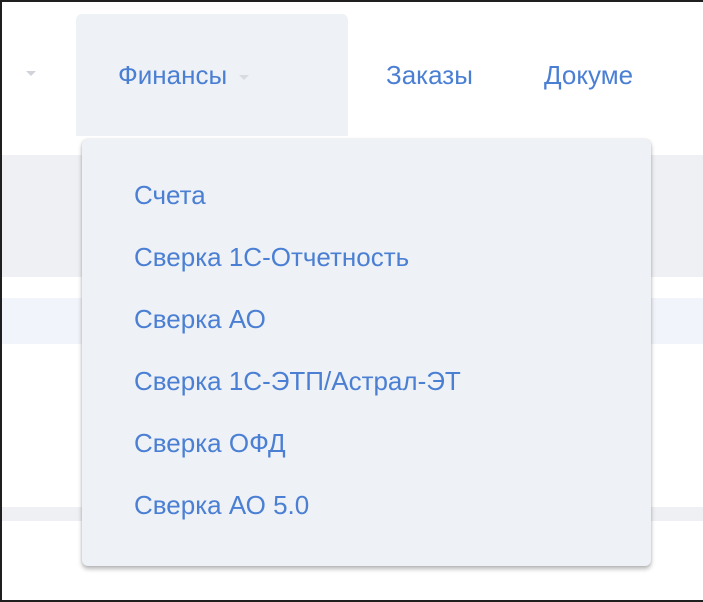  What do you see at coordinates (366, 454) in the screenshot?
I see `menu-item-reconcile-ofd: Сверка ОФД` at bounding box center [366, 454].